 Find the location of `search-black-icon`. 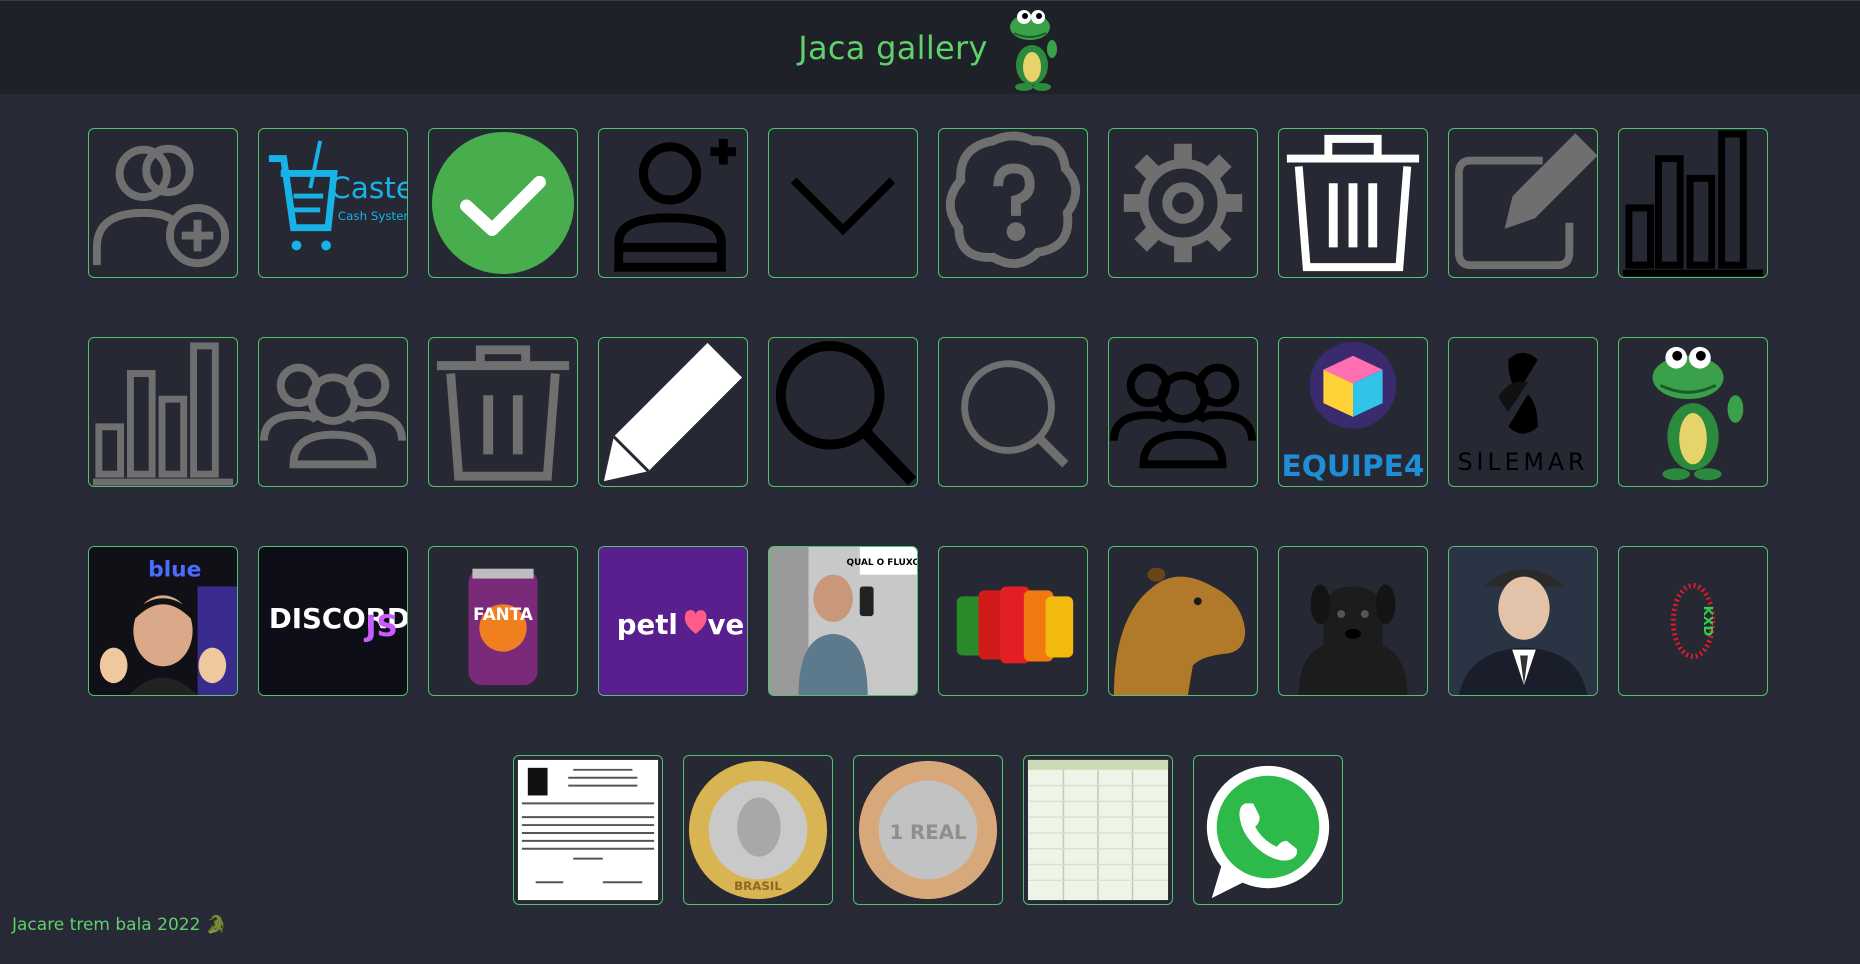

search-black-icon is located at coordinates (843, 412).